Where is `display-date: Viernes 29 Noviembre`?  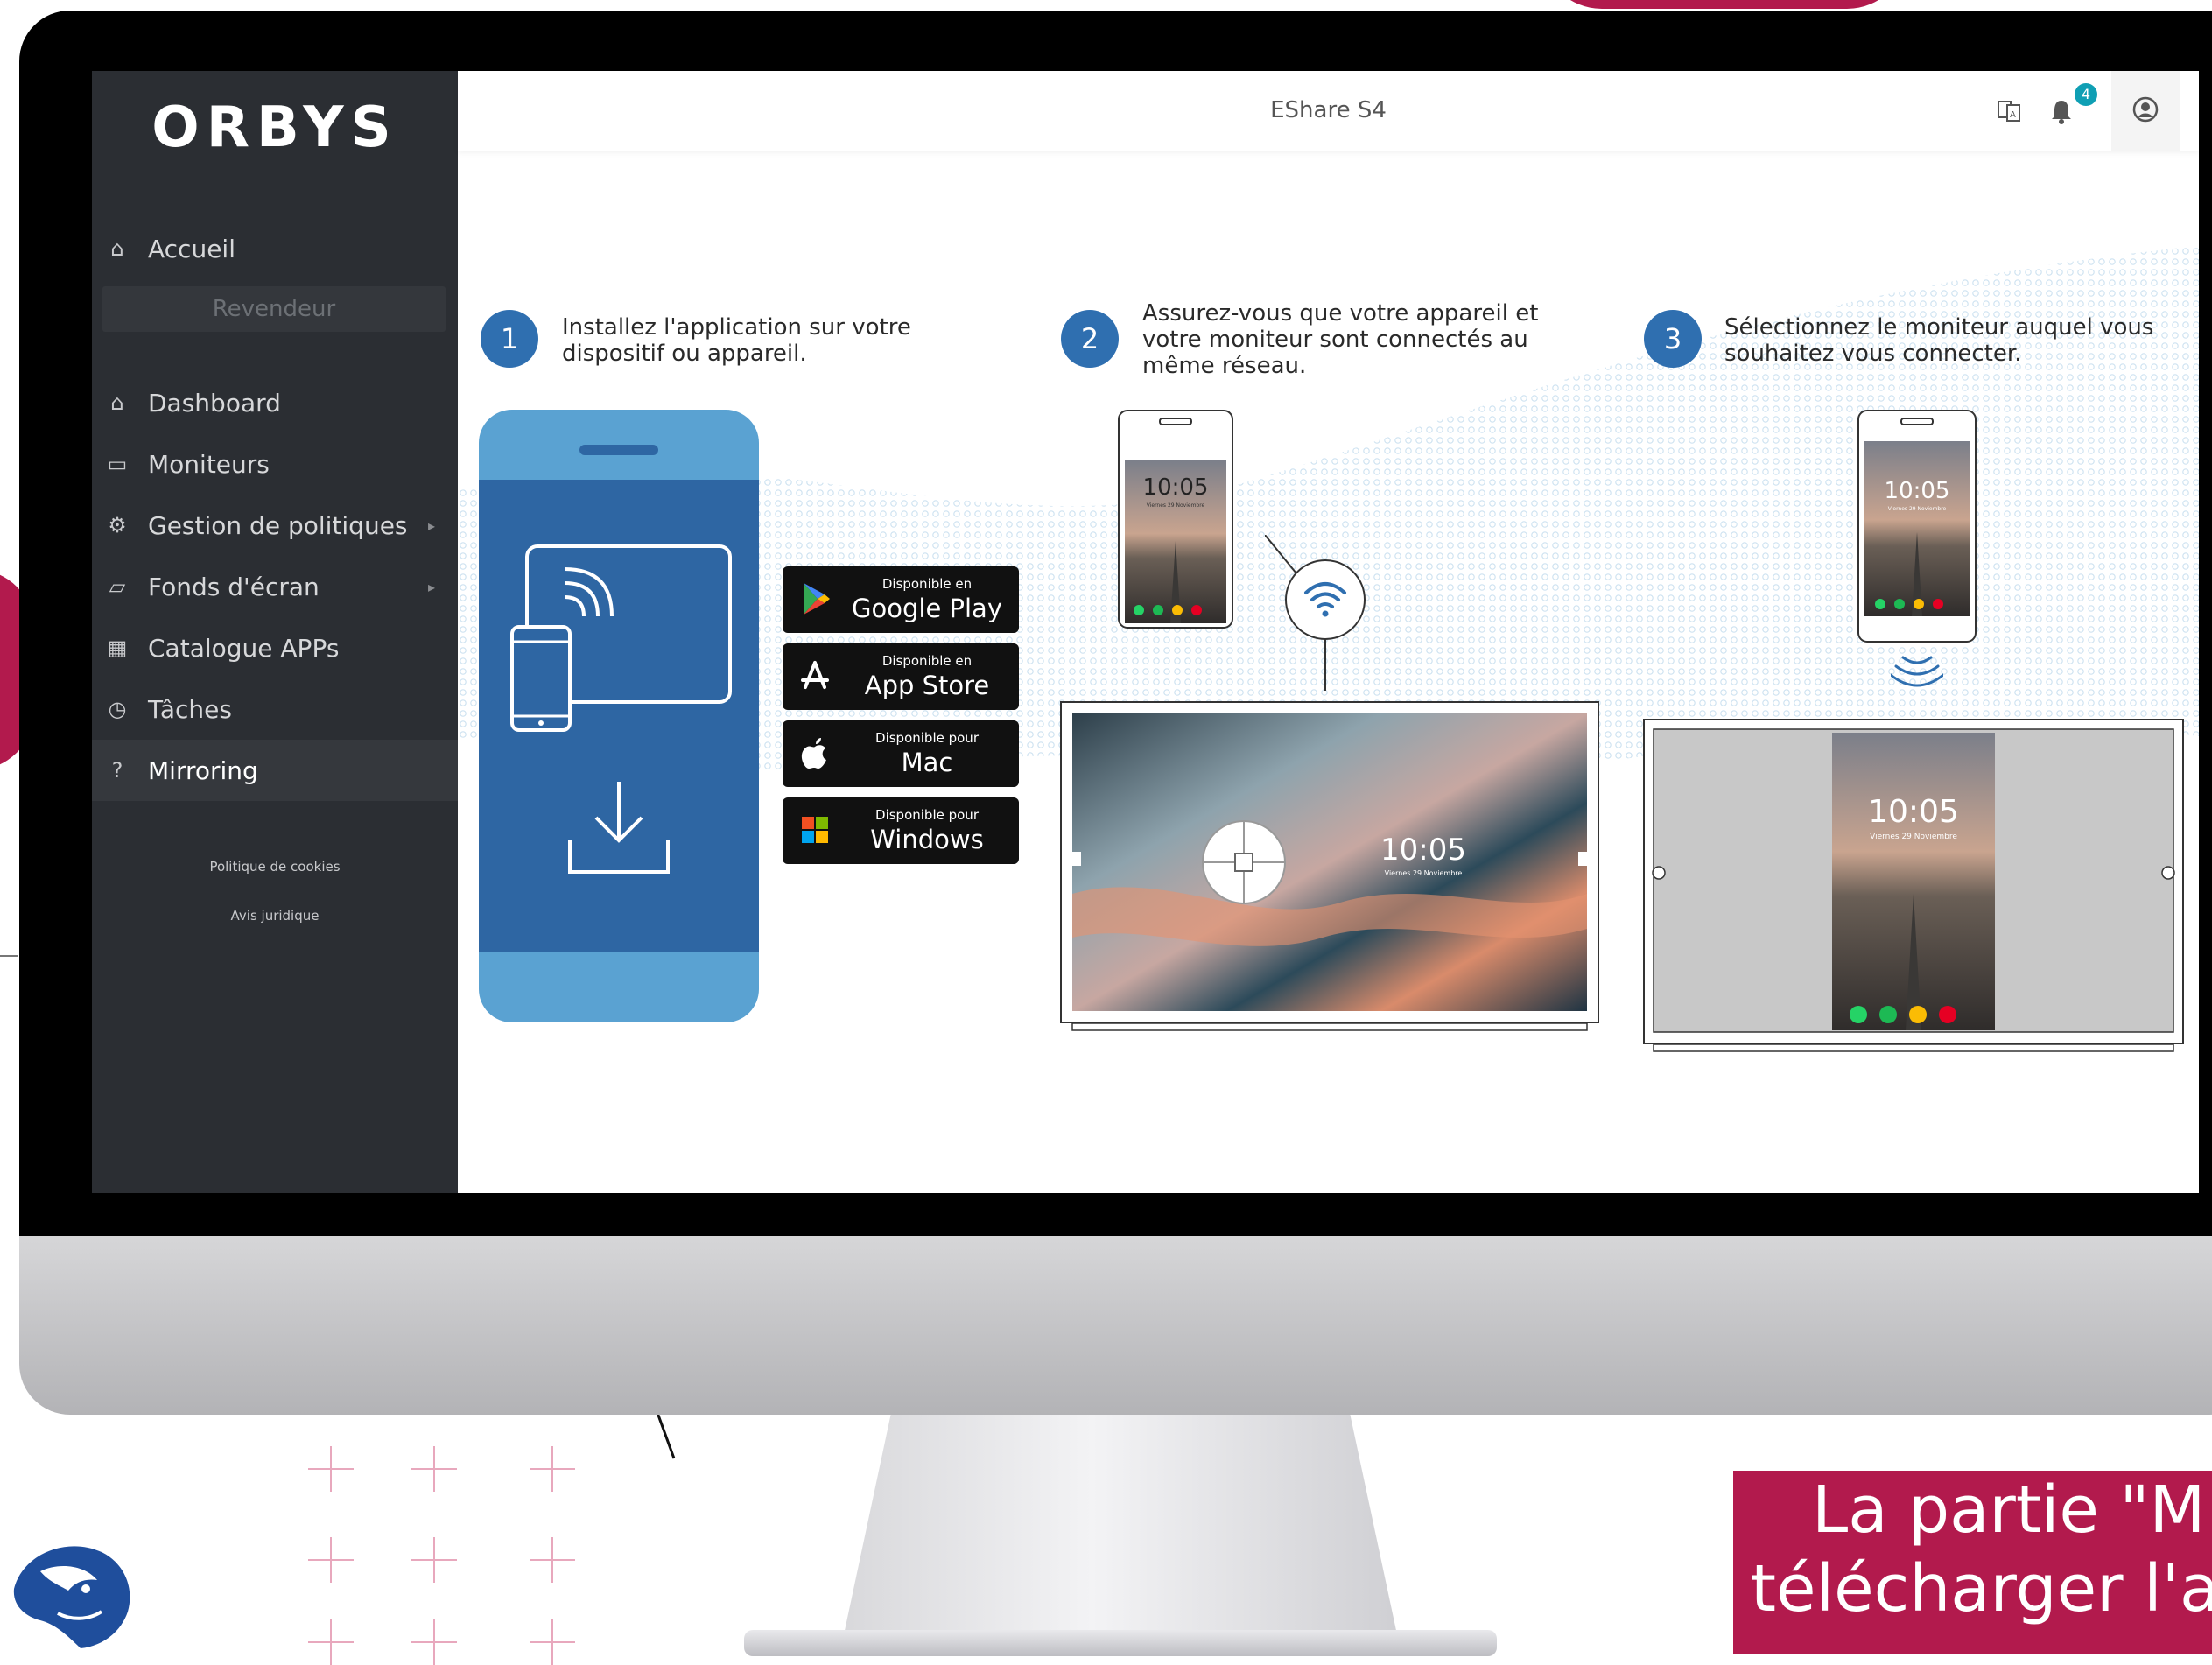 display-date: Viernes 29 Noviembre is located at coordinates (1423, 873).